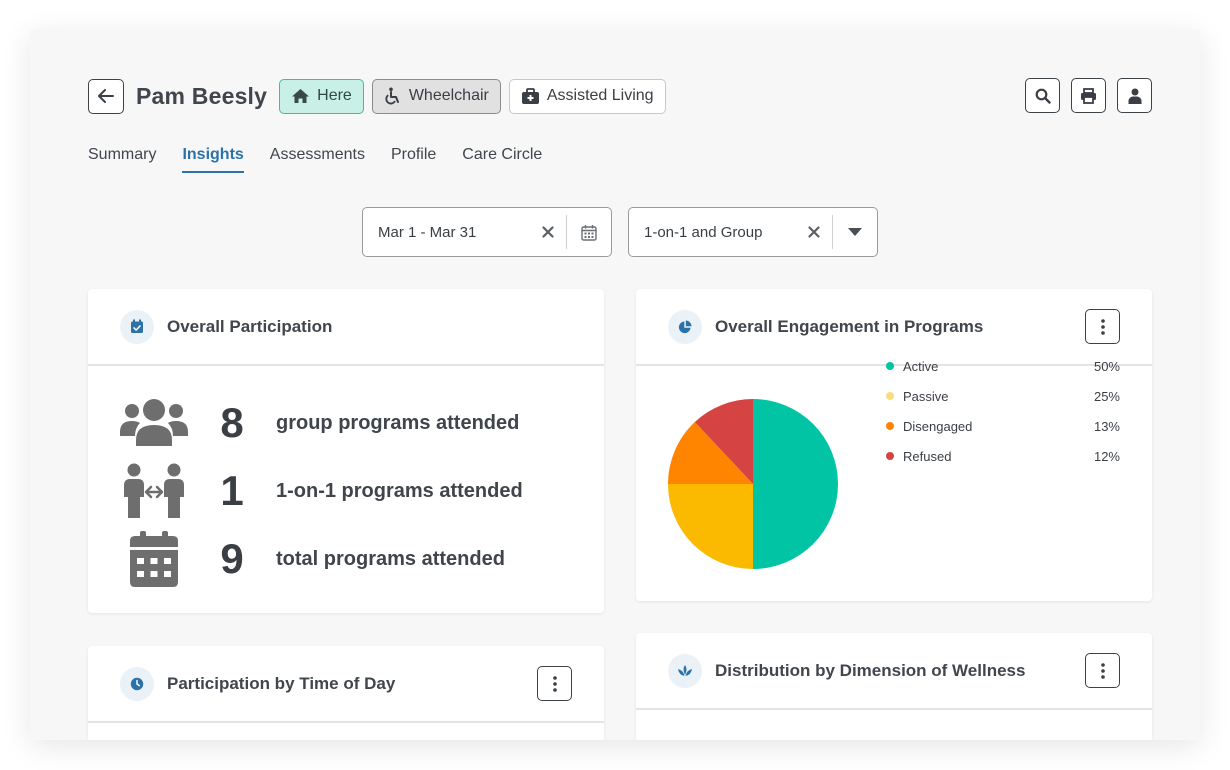 This screenshot has width=1230, height=770. I want to click on care-level-tag: Assisted Living, so click(587, 96).